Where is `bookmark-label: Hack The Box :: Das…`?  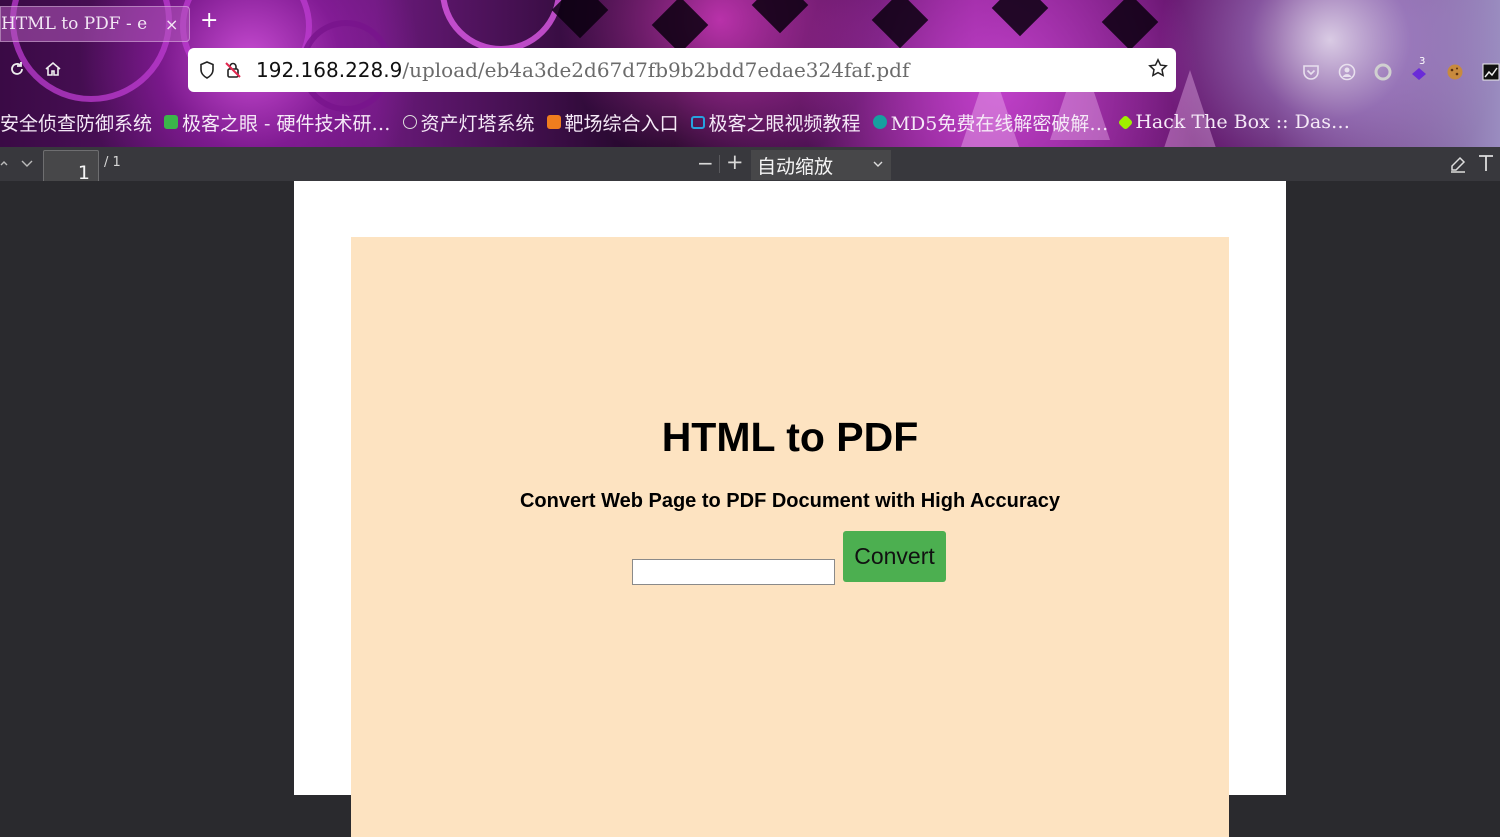 bookmark-label: Hack The Box :: Das… is located at coordinates (1242, 122).